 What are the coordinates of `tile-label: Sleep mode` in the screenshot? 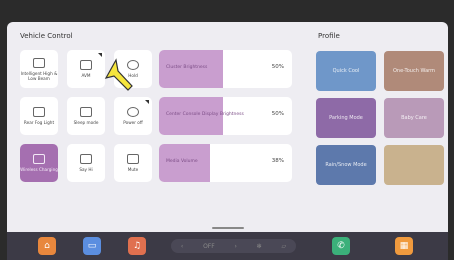 It's located at (86, 122).